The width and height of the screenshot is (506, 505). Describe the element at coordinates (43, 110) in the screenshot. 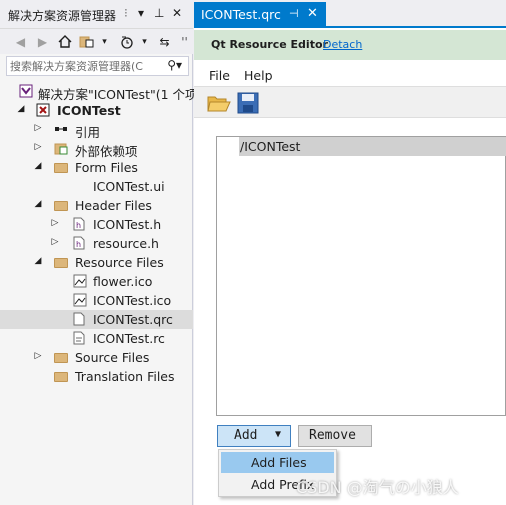

I see `qt-project-icon` at that location.